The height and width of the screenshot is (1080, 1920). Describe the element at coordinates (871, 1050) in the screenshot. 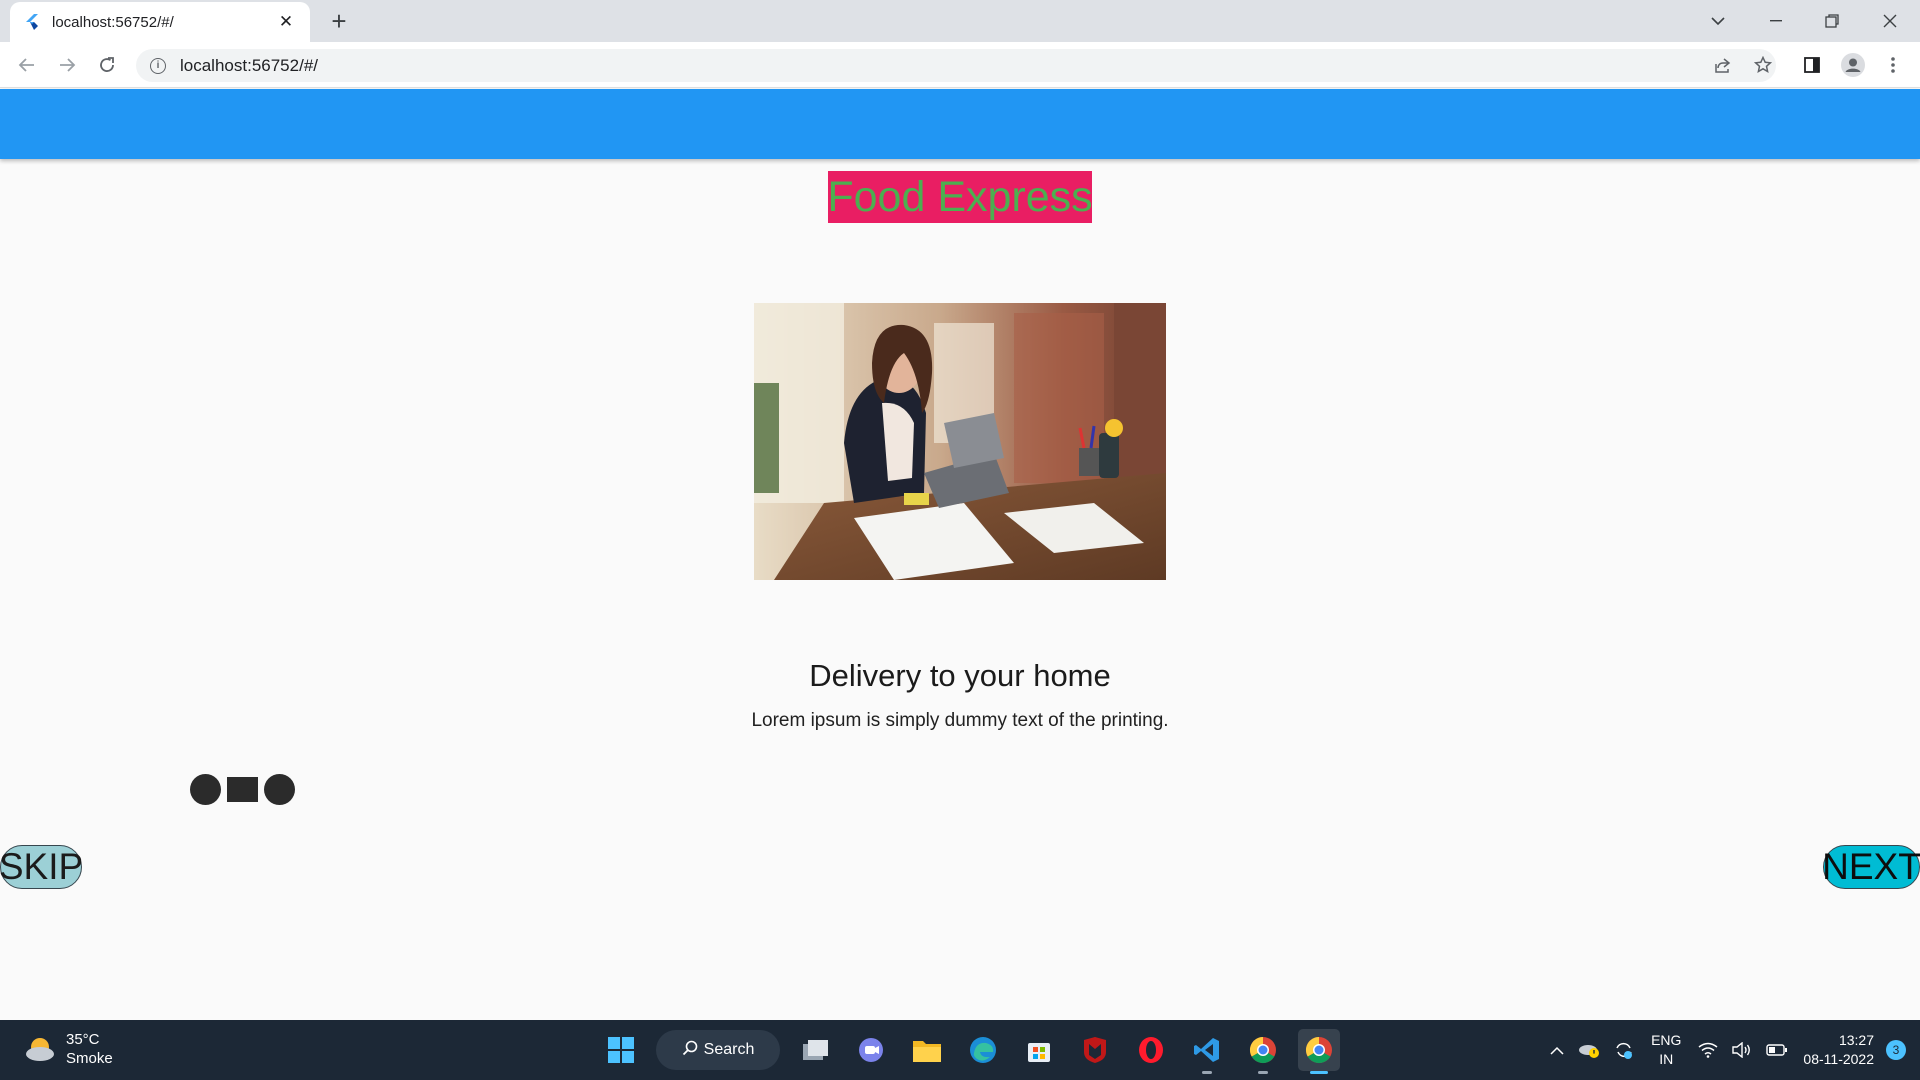

I see `teams-chat-icon` at that location.